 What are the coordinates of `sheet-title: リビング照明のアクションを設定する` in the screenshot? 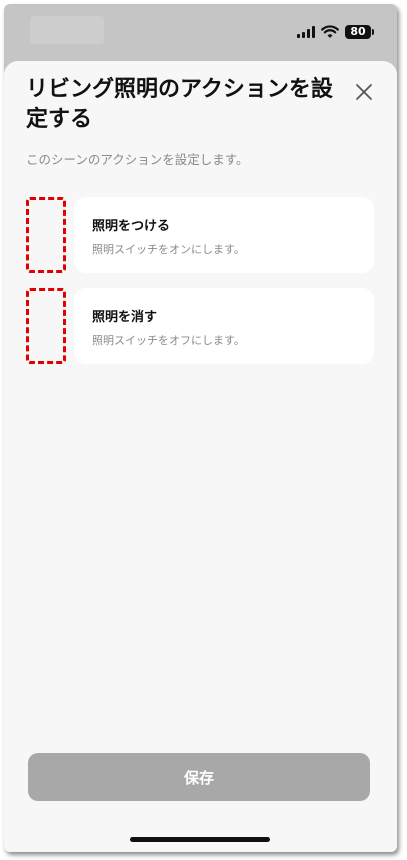 It's located at (179, 104).